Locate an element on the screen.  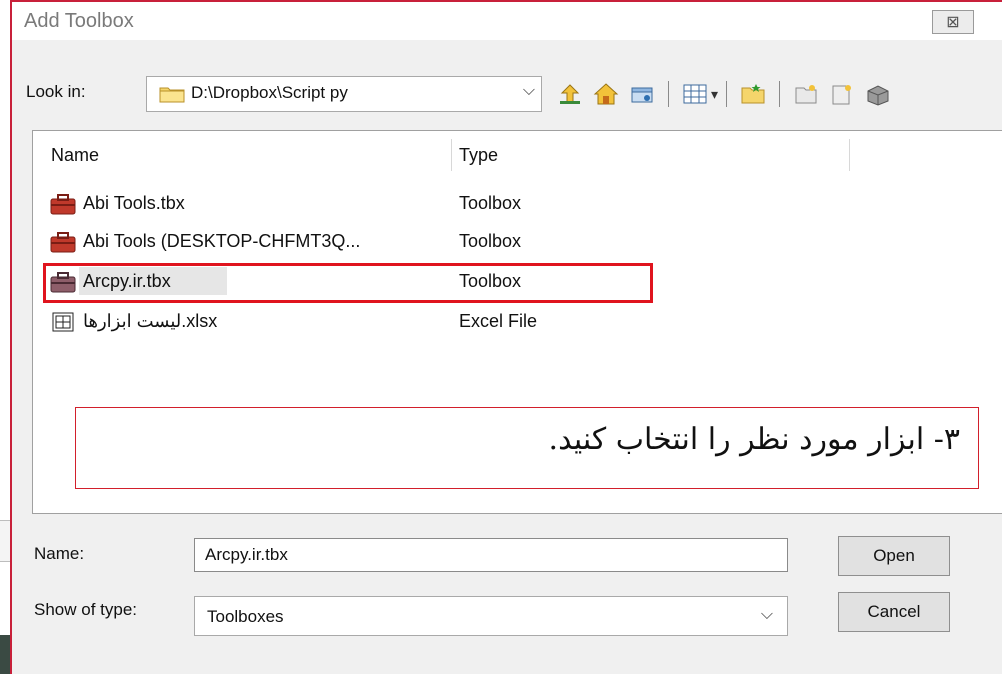
home-icon is located at coordinates (606, 94).